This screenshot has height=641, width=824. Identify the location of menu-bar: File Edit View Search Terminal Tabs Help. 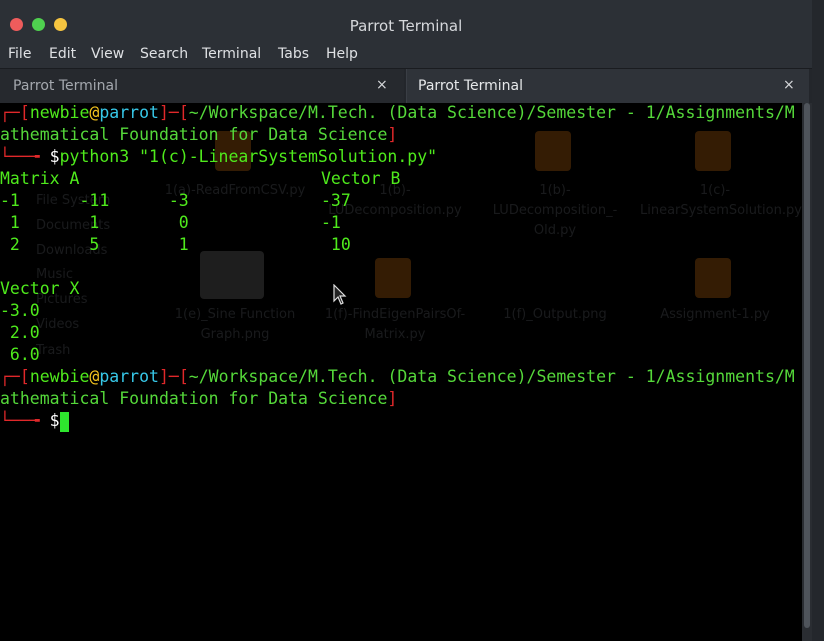
(406, 54).